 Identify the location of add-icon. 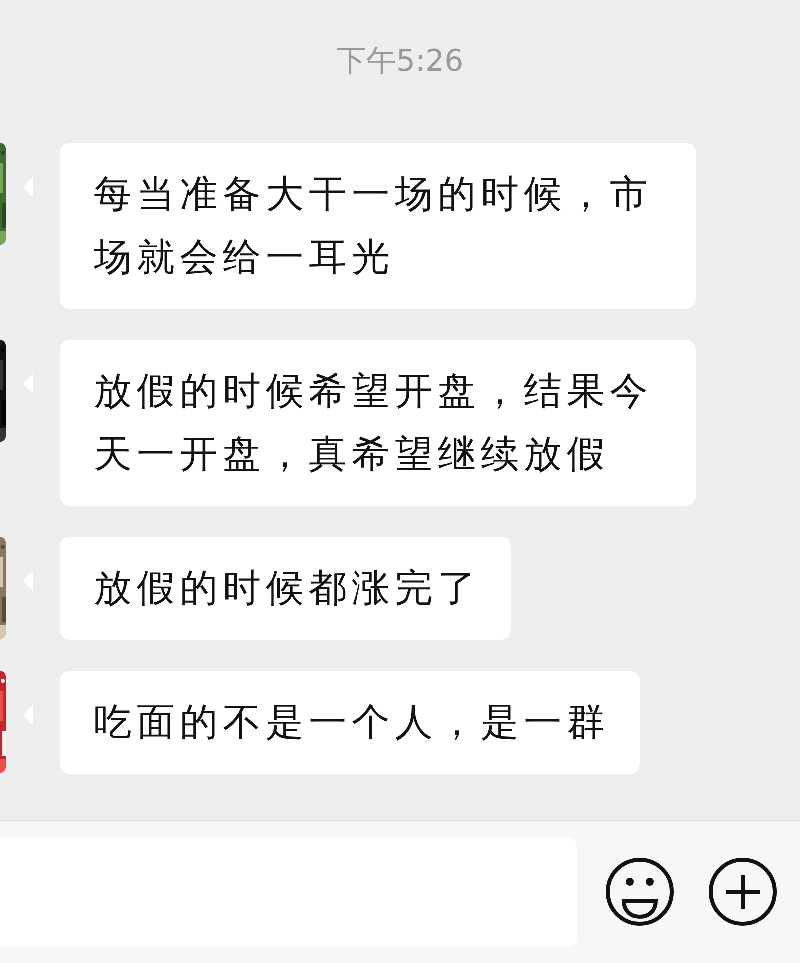
(743, 892).